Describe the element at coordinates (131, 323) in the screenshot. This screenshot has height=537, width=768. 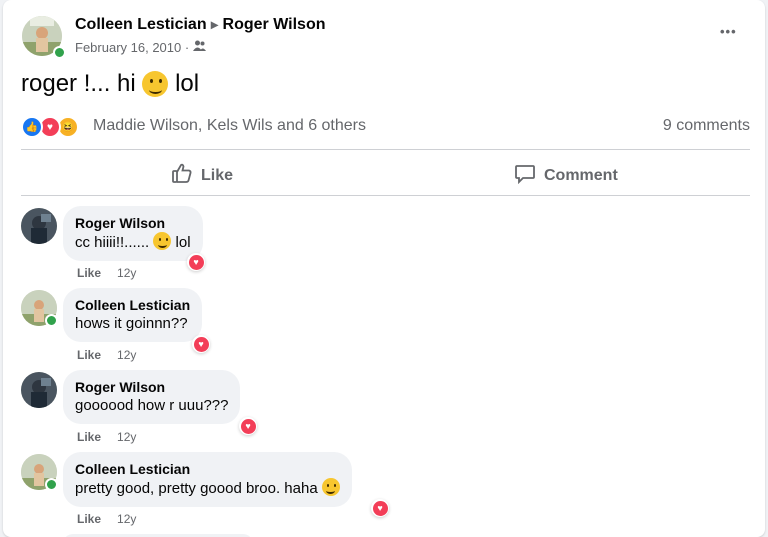
I see `comment-text: hows it goinnn??` at that location.